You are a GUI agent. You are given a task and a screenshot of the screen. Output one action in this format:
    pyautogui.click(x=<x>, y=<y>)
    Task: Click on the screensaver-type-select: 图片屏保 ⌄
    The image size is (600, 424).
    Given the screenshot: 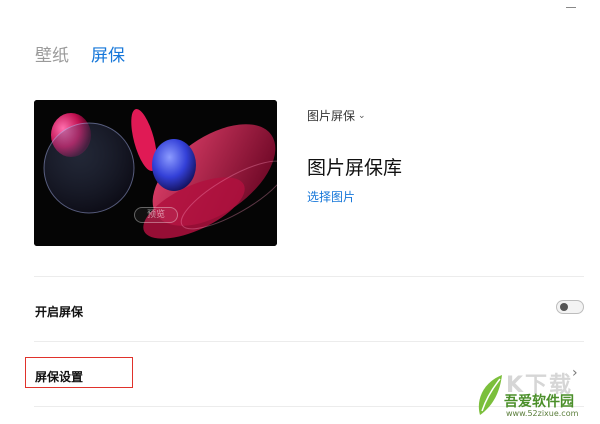 What is the action you would take?
    pyautogui.click(x=336, y=115)
    